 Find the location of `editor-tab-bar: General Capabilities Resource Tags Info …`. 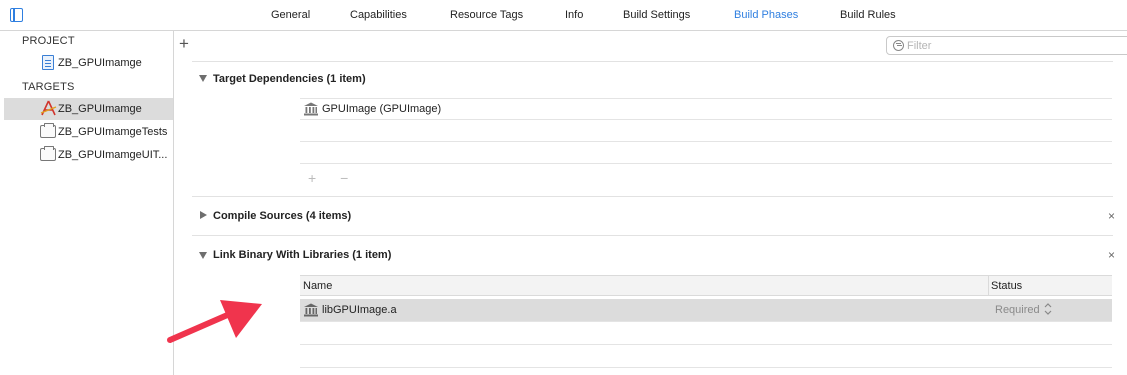

editor-tab-bar: General Capabilities Resource Tags Info … is located at coordinates (563, 15).